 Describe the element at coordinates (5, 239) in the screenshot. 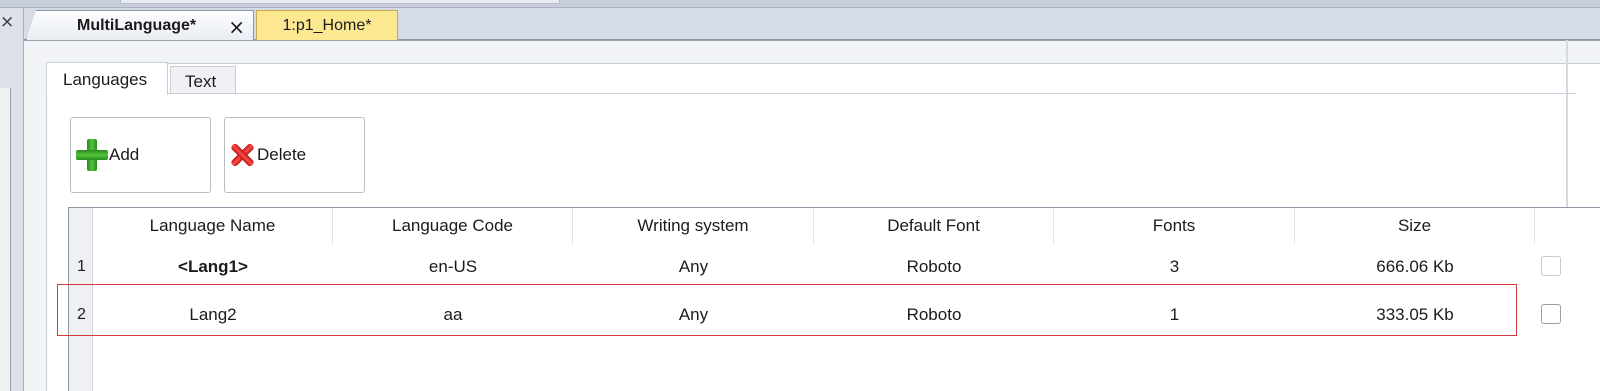

I see `left-pane-divider` at that location.